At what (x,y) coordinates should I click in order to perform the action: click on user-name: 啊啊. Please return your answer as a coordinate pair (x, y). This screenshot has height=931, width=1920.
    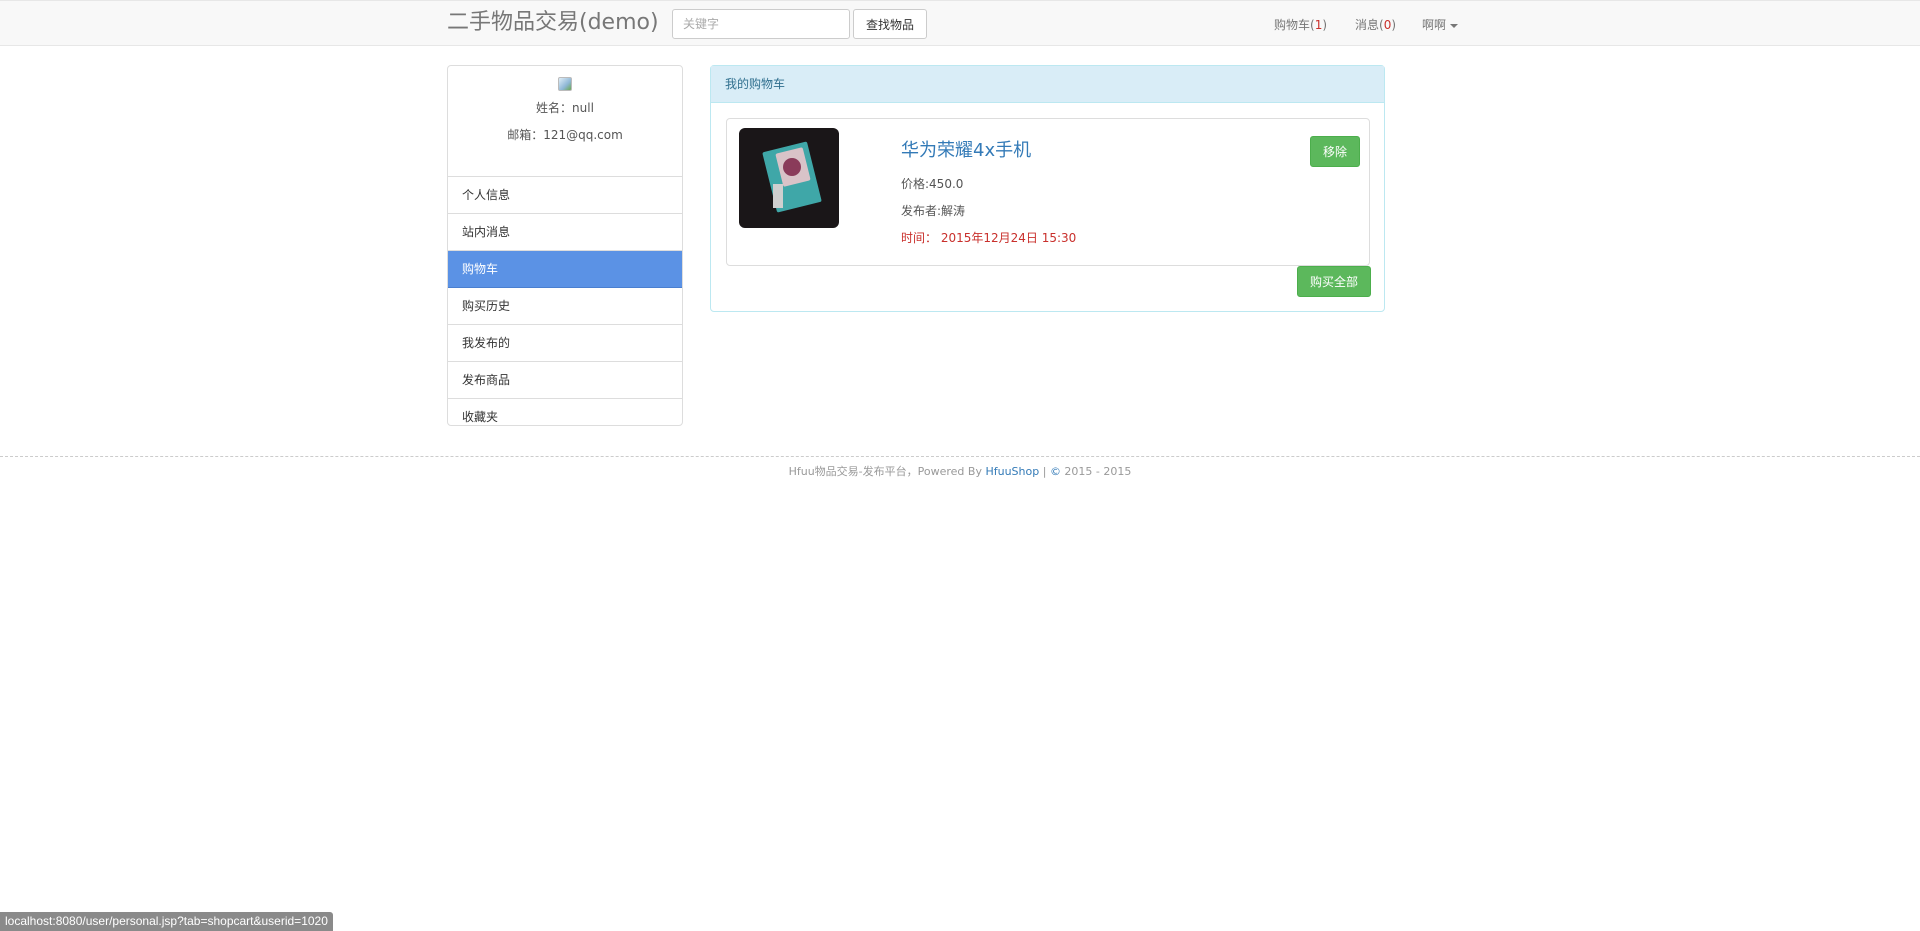
    Looking at the image, I should click on (1434, 25).